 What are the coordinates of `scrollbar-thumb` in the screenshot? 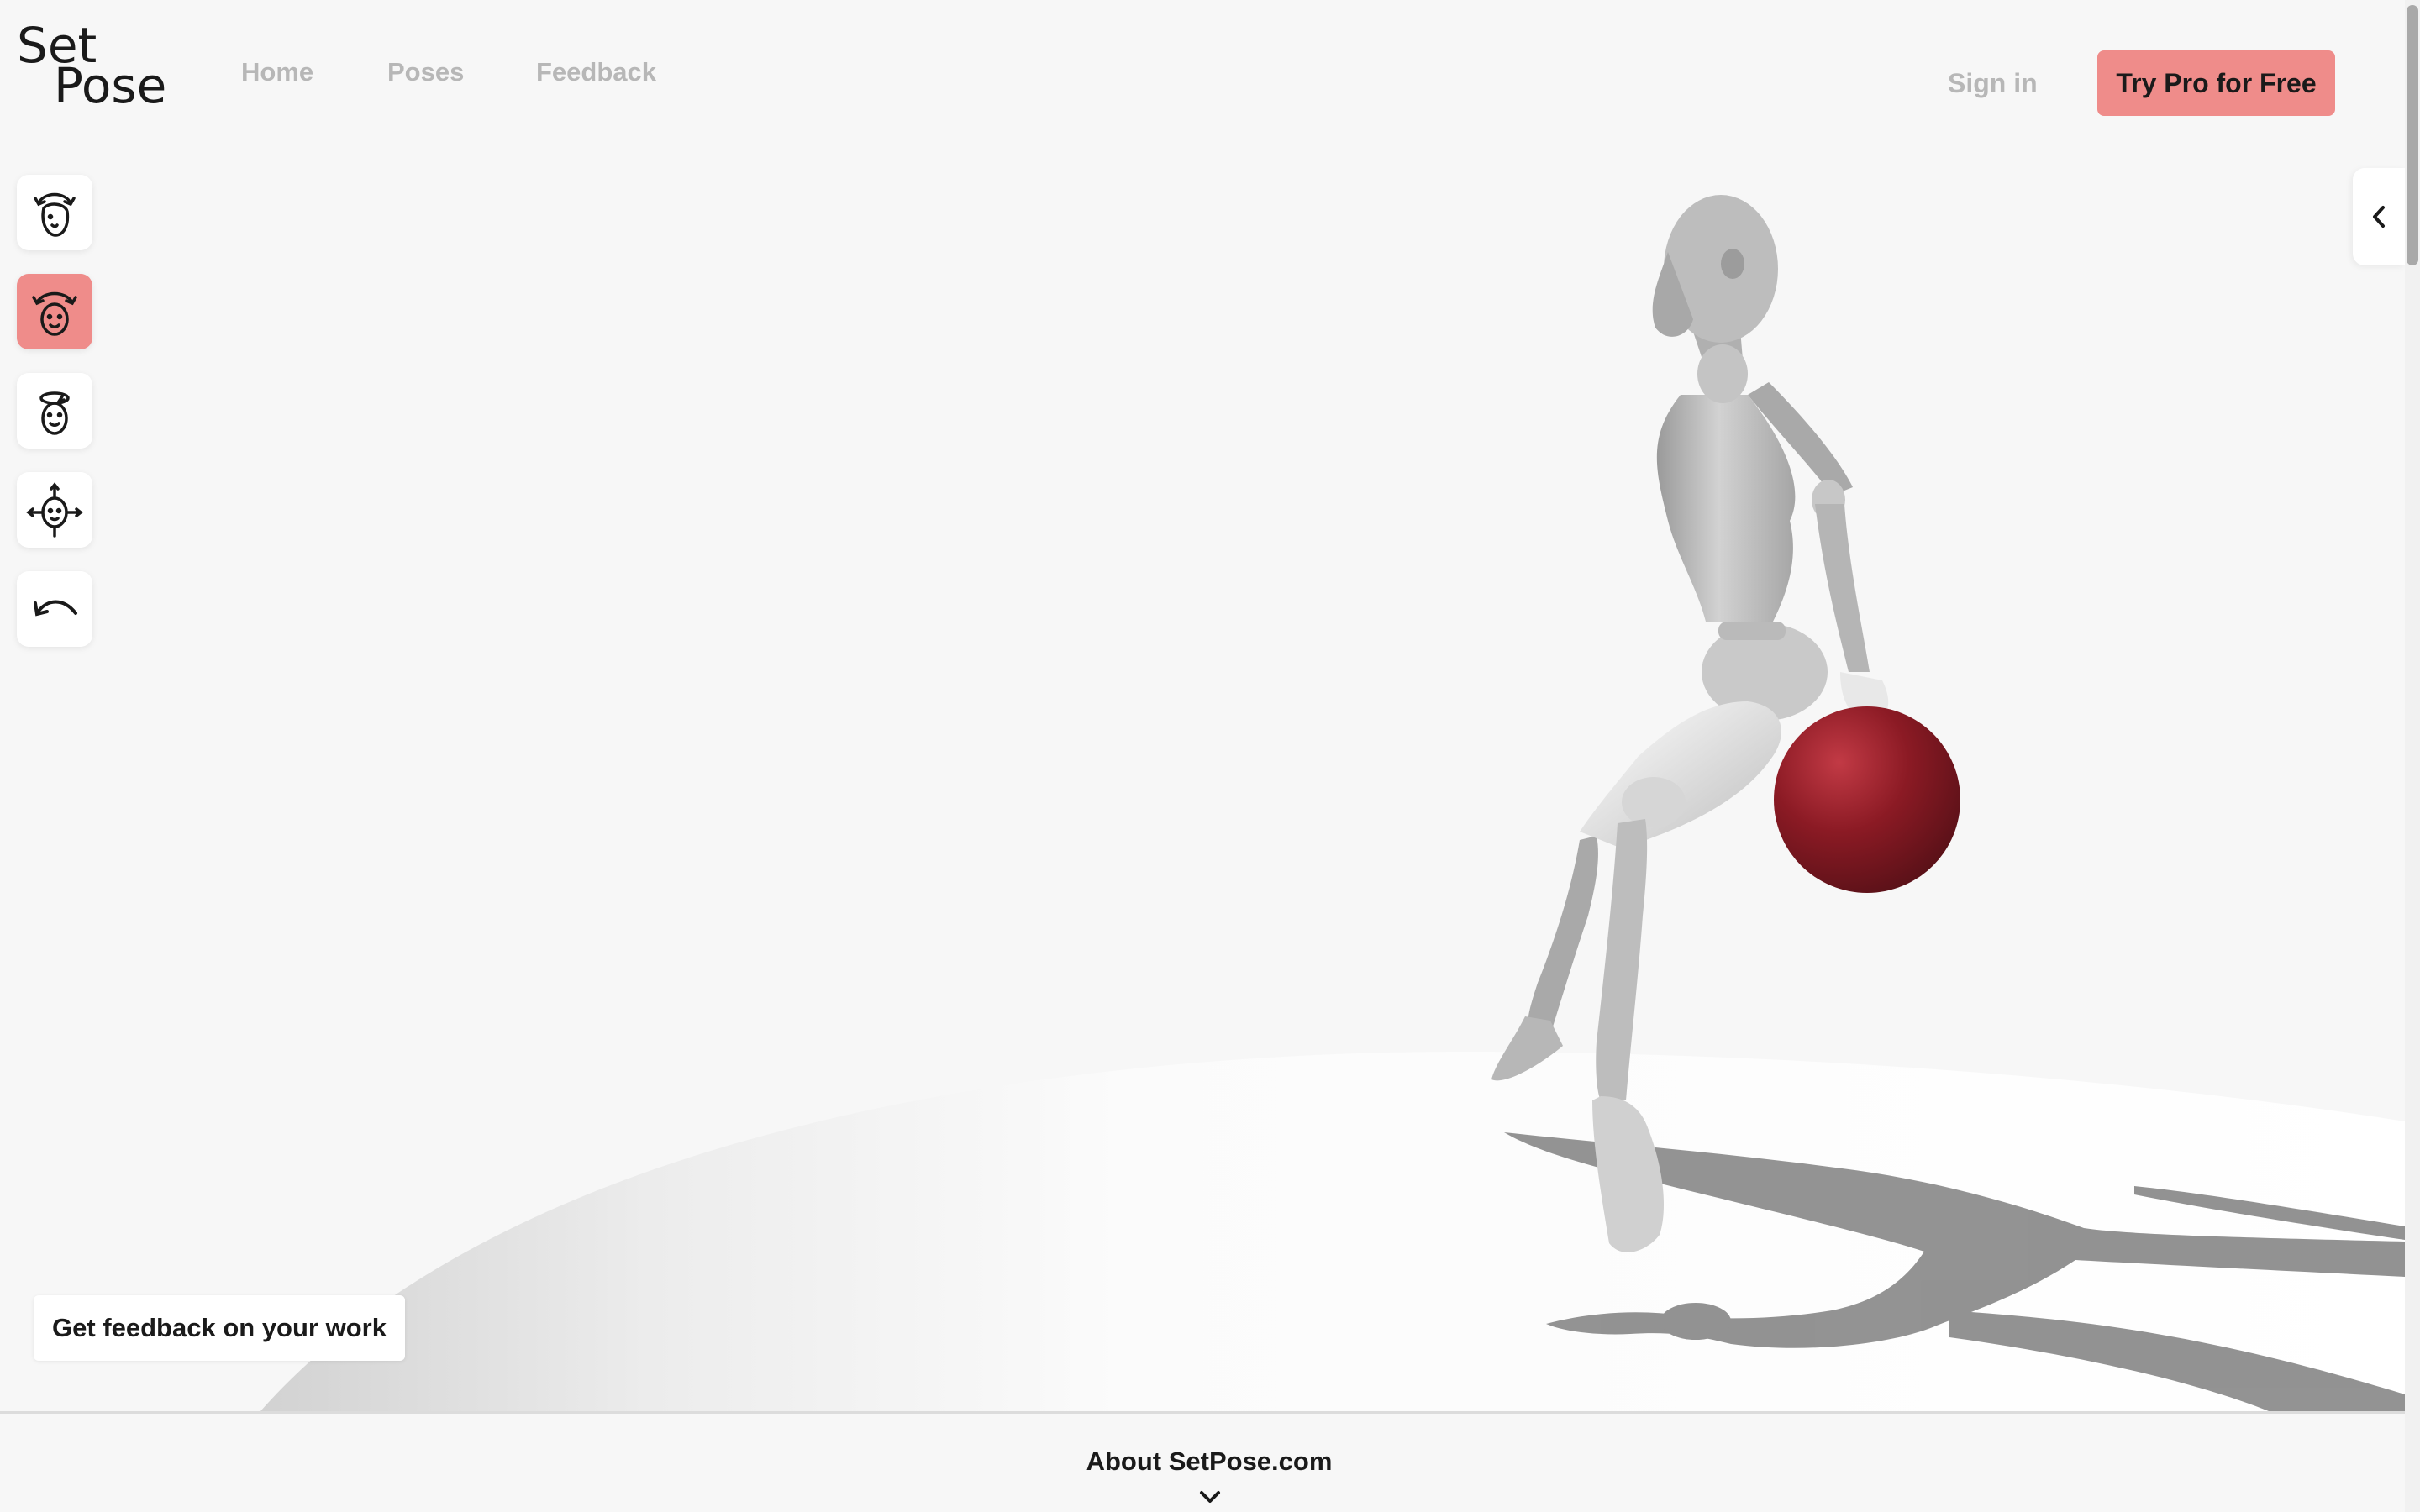 It's located at (2412, 135).